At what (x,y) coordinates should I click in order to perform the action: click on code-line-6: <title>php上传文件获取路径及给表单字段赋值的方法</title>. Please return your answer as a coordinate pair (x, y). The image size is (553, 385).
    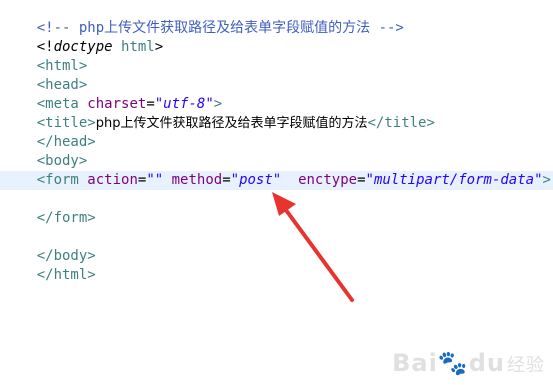
    Looking at the image, I should click on (219, 113).